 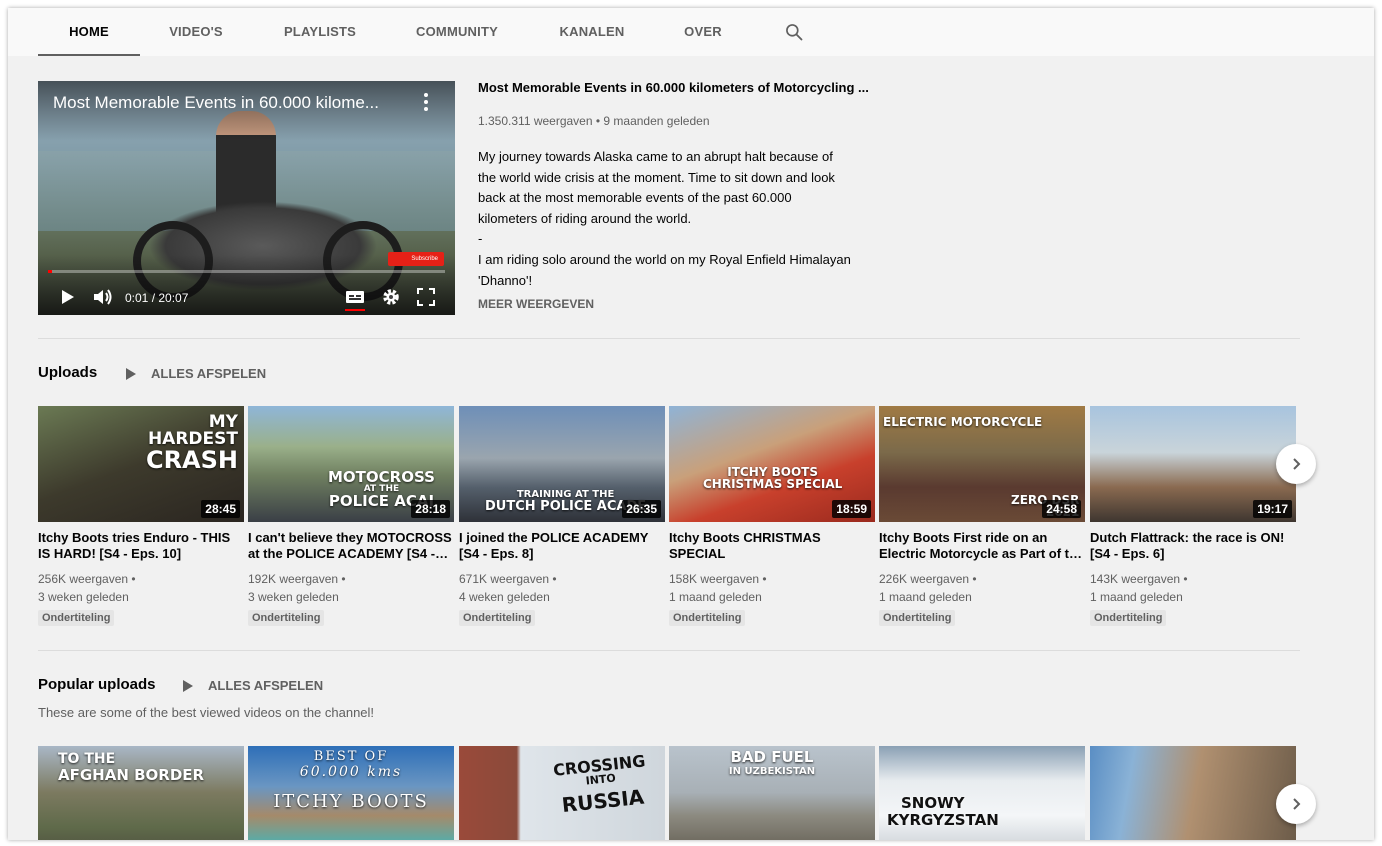 What do you see at coordinates (457, 32) in the screenshot?
I see `tab-community: COMMUNITY` at bounding box center [457, 32].